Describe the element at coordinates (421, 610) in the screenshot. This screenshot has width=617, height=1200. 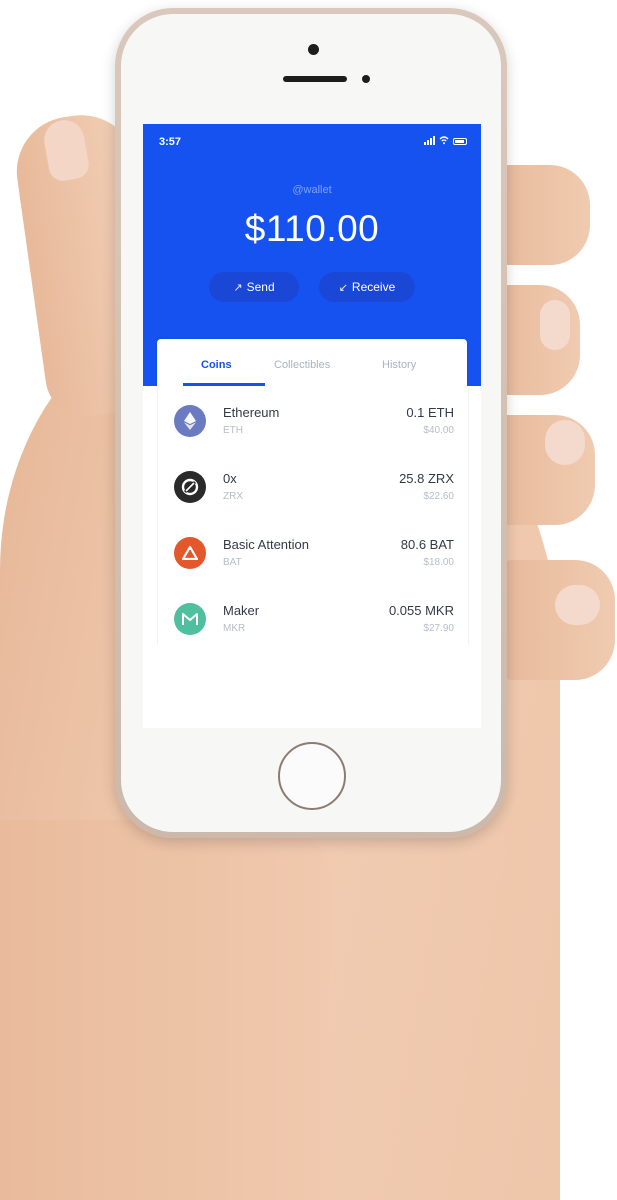
I see `coin-amount: 0.055 MKR` at that location.